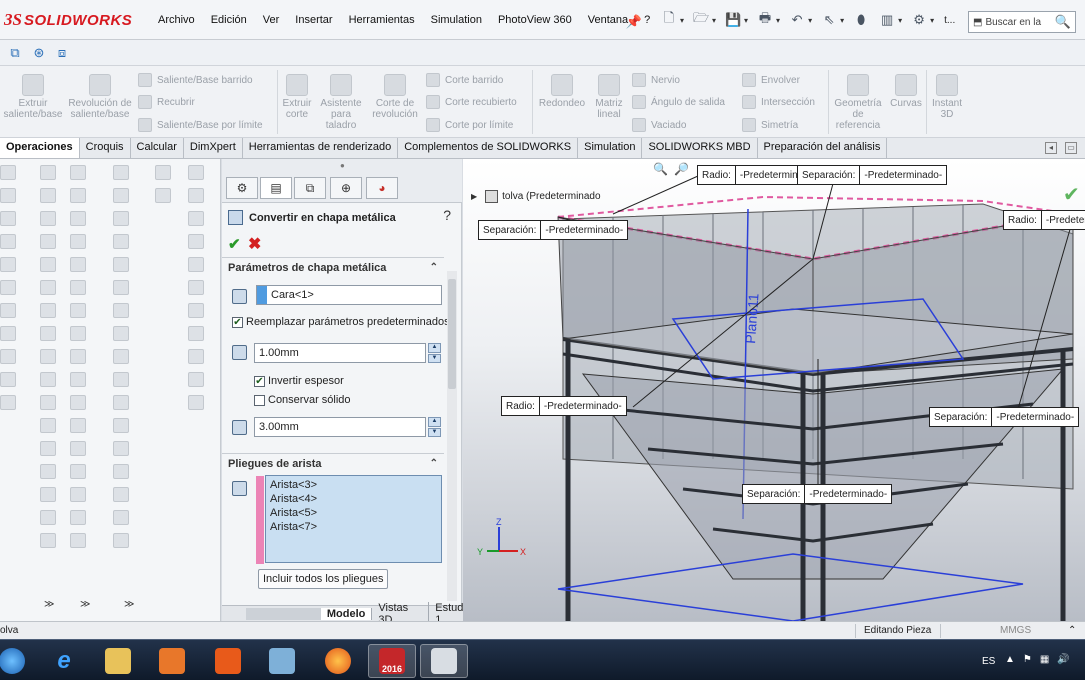 Image resolution: width=1085 pixels, height=680 pixels. I want to click on boundary-cut-button: Corte por límite, so click(469, 125).